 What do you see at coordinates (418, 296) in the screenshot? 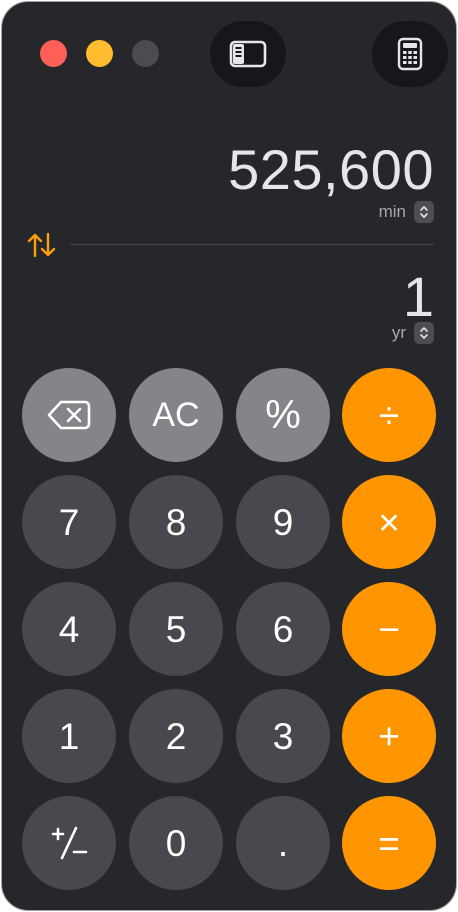
I see `secondary-display-value: 1` at bounding box center [418, 296].